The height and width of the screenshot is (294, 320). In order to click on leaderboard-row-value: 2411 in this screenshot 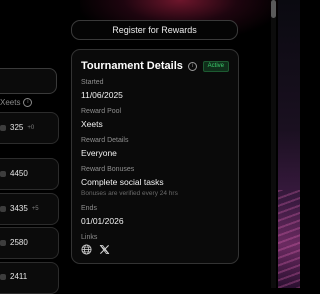, I will do `click(13, 276)`.